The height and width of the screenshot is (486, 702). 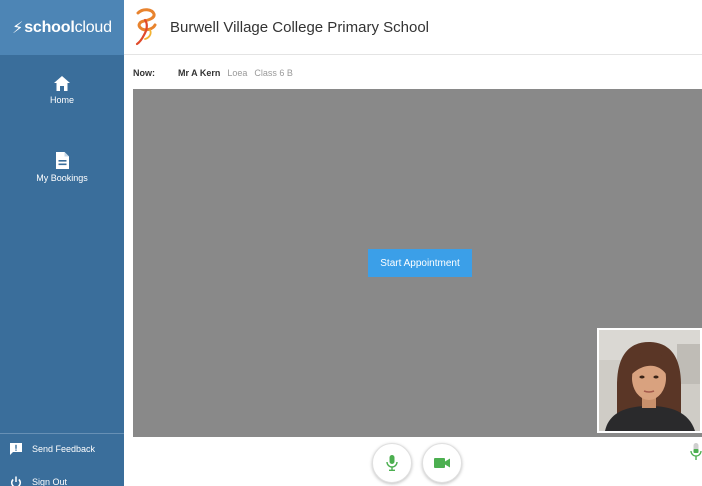 What do you see at coordinates (62, 160) in the screenshot?
I see `document-icon` at bounding box center [62, 160].